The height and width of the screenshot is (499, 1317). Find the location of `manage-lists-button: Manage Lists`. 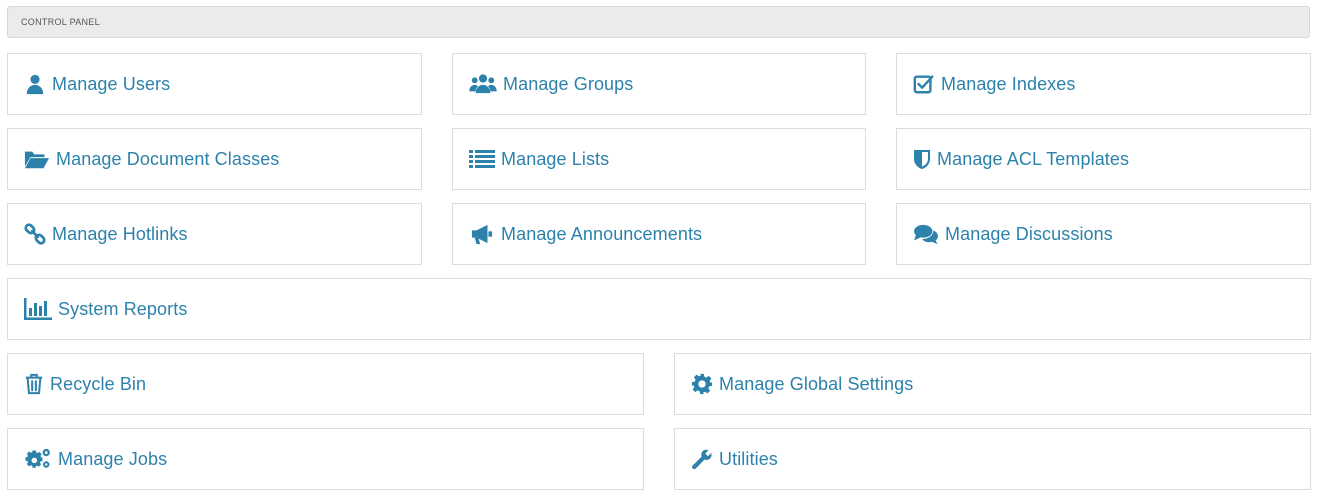

manage-lists-button: Manage Lists is located at coordinates (659, 159).